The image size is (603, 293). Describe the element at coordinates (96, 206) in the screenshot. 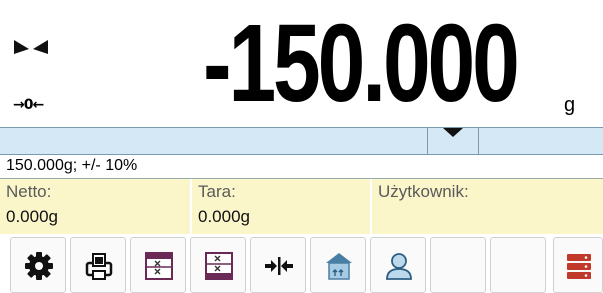

I see `info-netto: Netto: 0.000g` at that location.